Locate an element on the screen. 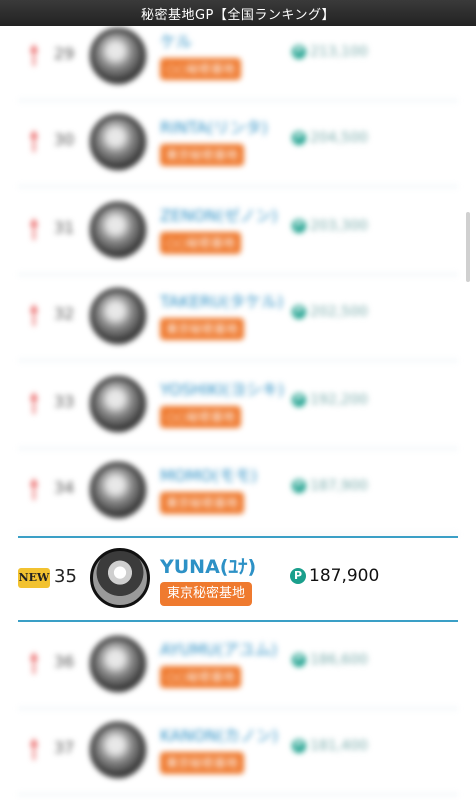  rank-number: 32 is located at coordinates (64, 313).